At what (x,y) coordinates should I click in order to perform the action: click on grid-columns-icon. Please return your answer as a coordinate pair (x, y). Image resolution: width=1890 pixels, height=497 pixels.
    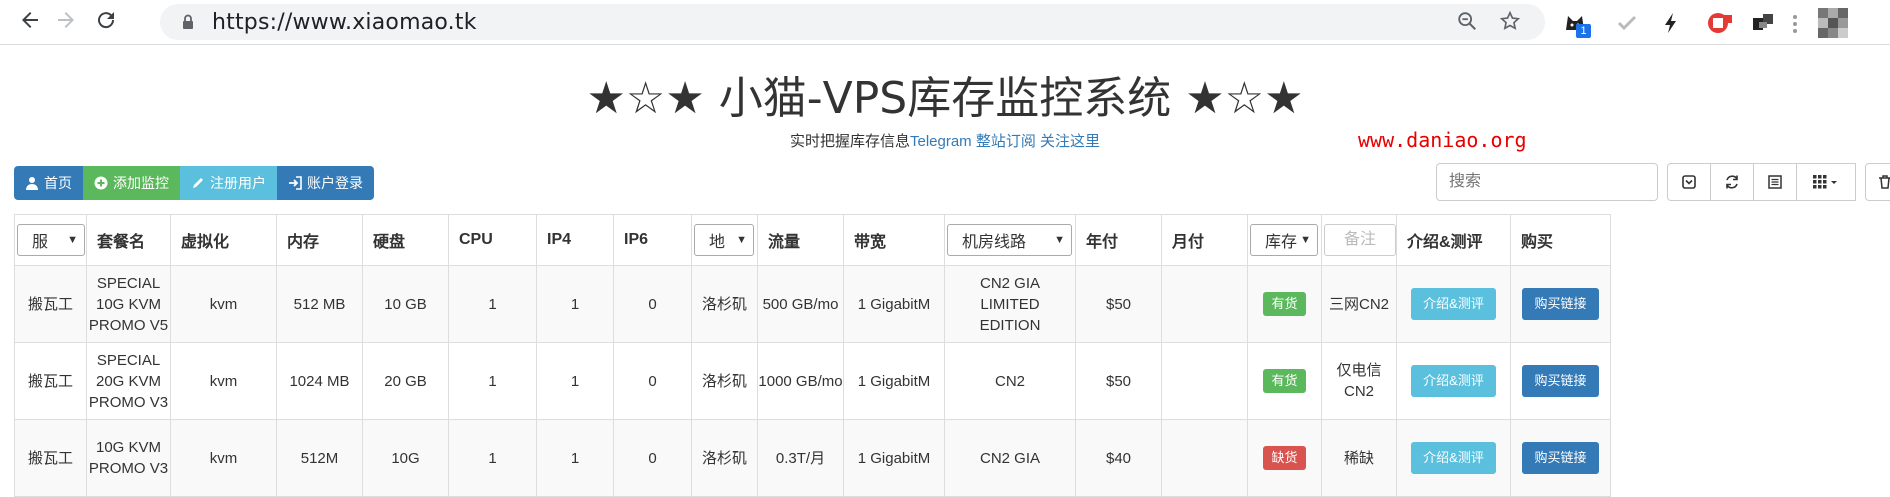
    Looking at the image, I should click on (1825, 182).